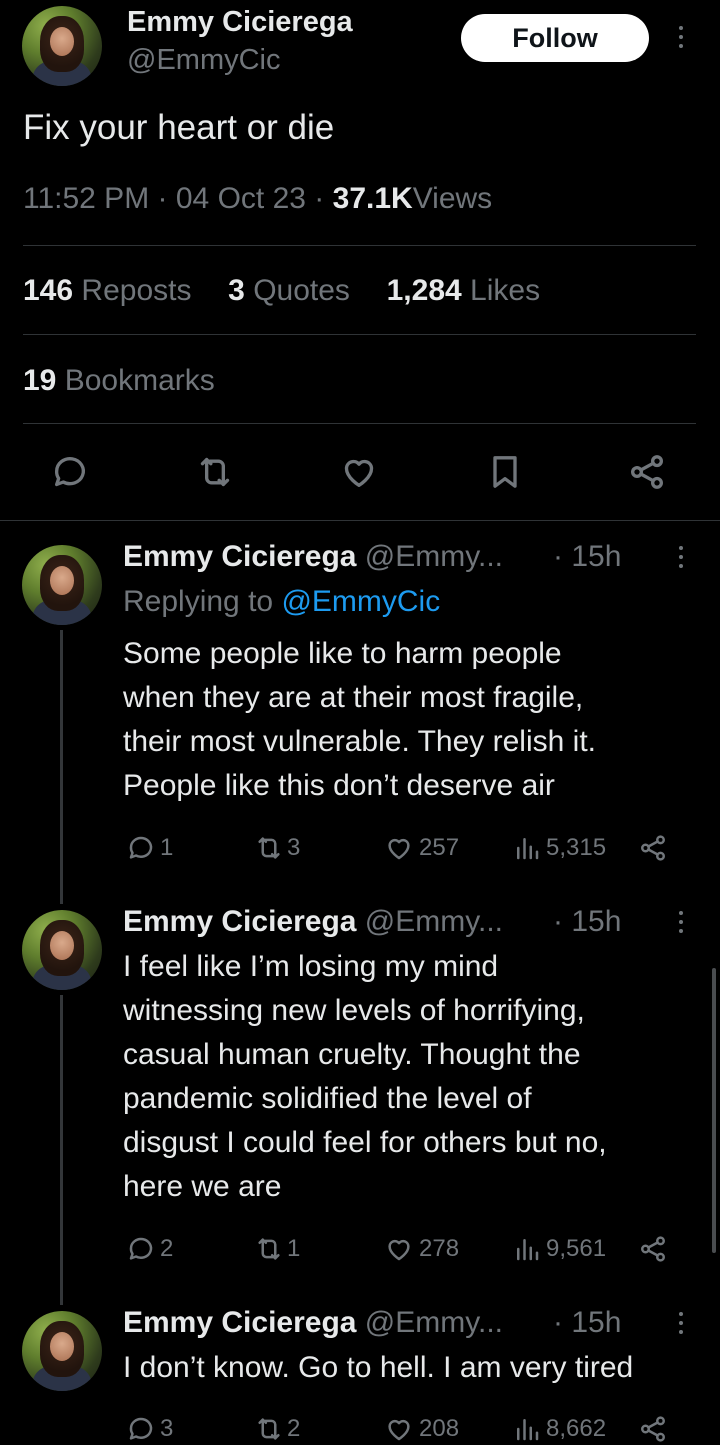 This screenshot has width=720, height=1445. What do you see at coordinates (203, 60) in the screenshot?
I see `author-handle: @EmmyCic` at bounding box center [203, 60].